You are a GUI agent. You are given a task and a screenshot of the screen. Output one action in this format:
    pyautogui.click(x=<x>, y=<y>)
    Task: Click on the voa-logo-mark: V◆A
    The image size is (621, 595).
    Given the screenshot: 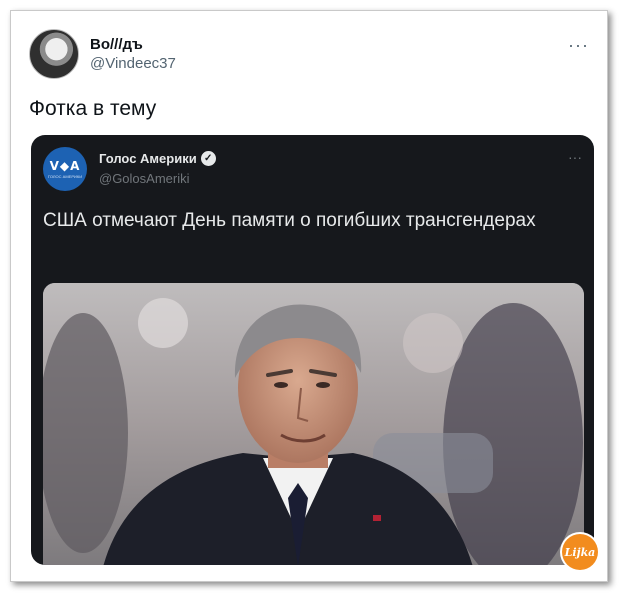 What is the action you would take?
    pyautogui.click(x=65, y=166)
    